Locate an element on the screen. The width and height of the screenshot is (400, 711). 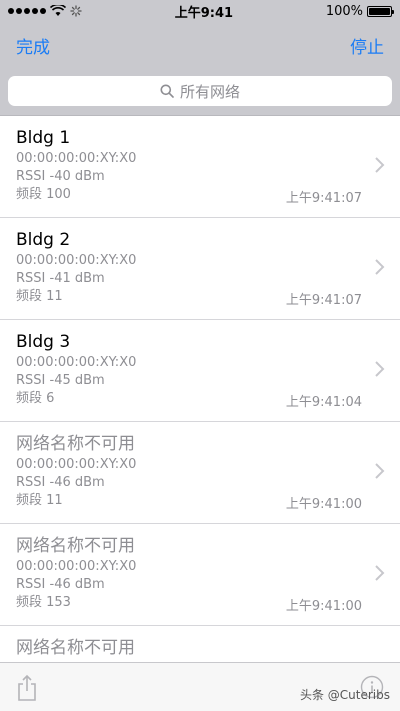
search-input: 所有网络 is located at coordinates (200, 91).